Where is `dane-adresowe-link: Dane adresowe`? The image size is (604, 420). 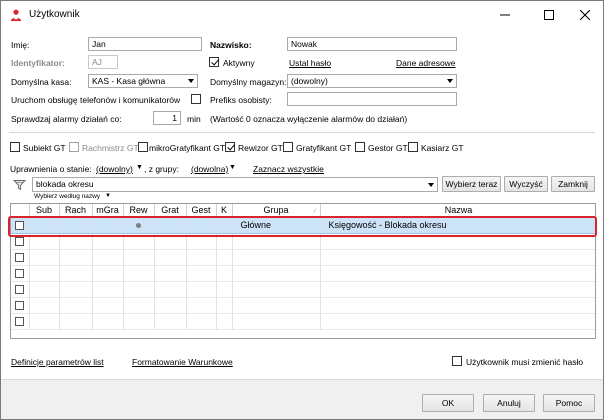 dane-adresowe-link: Dane adresowe is located at coordinates (426, 63).